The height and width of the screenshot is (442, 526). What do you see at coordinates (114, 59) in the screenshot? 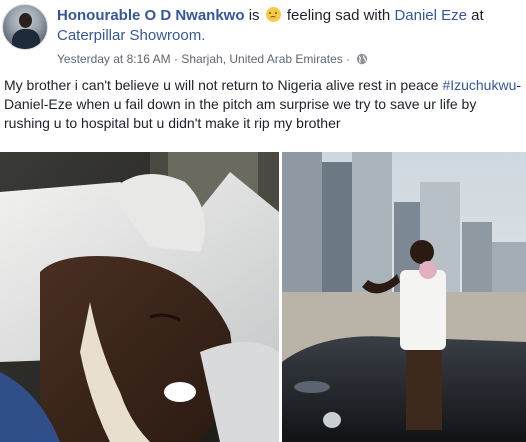
I see `post-timestamp: Yesterday at 8:16 AM` at bounding box center [114, 59].